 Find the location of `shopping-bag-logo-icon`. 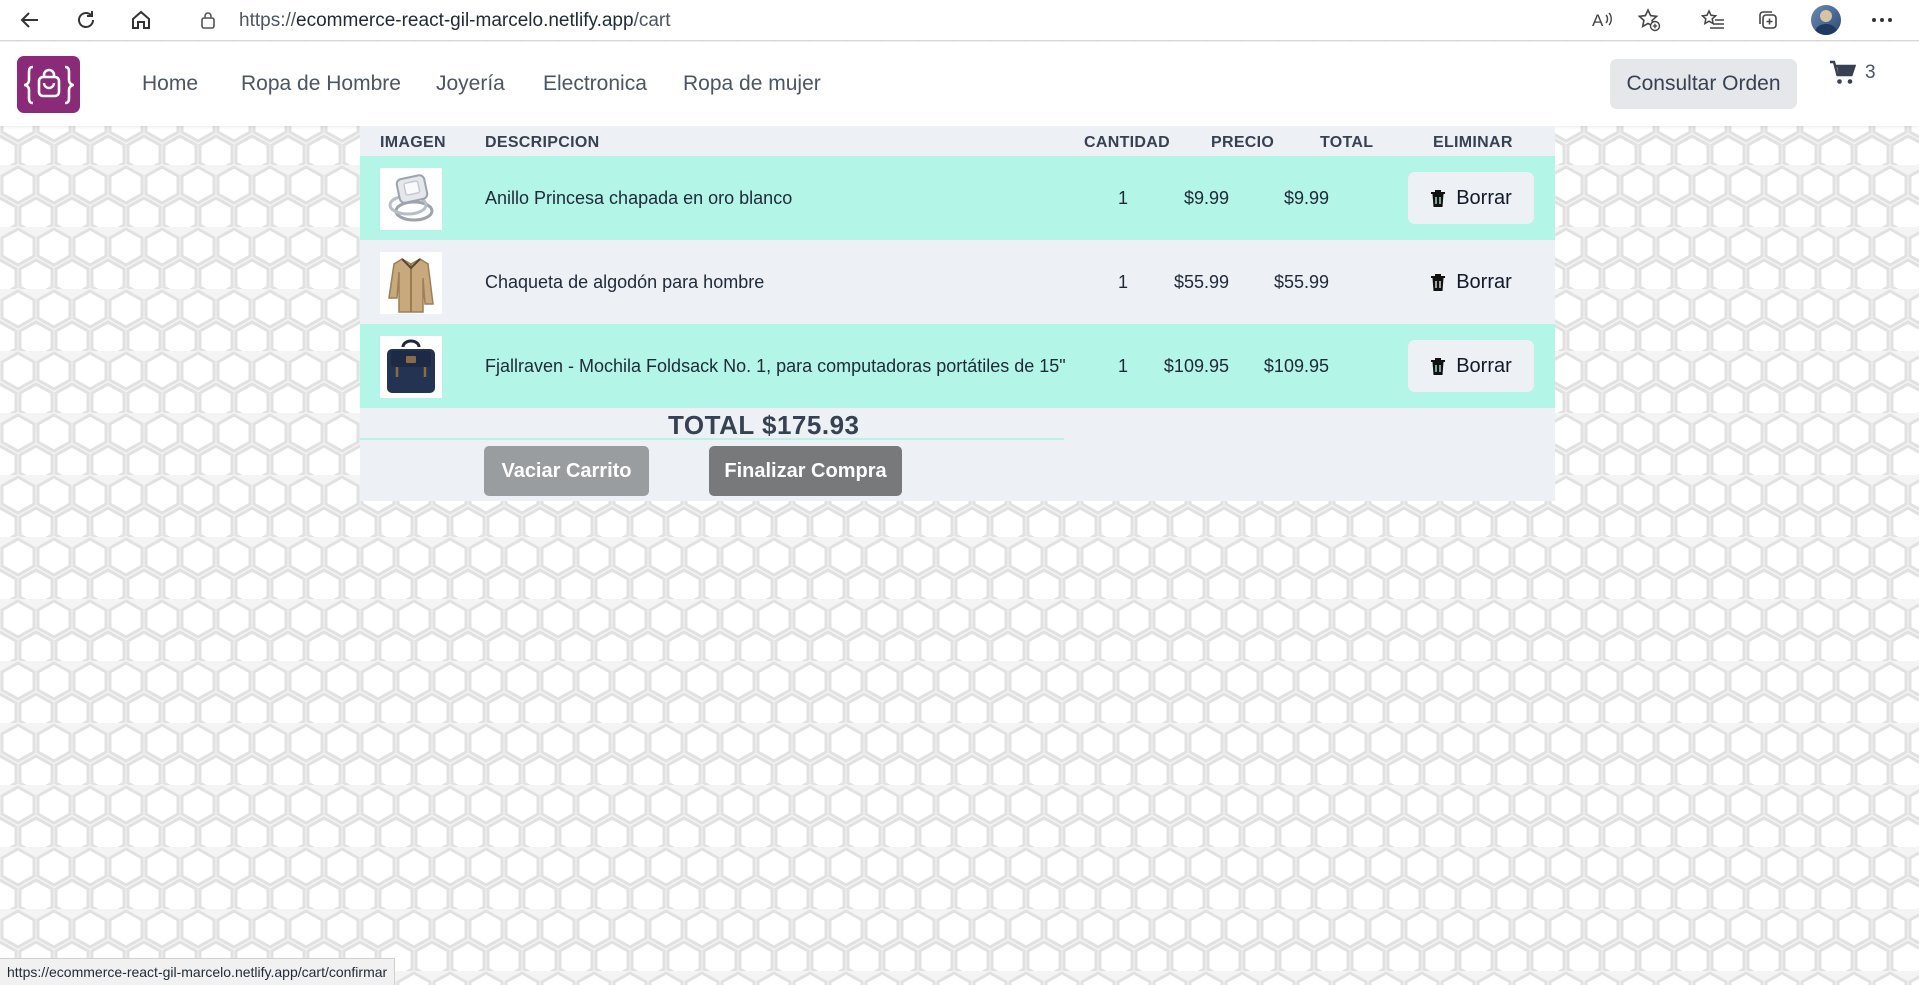

shopping-bag-logo-icon is located at coordinates (48, 84).